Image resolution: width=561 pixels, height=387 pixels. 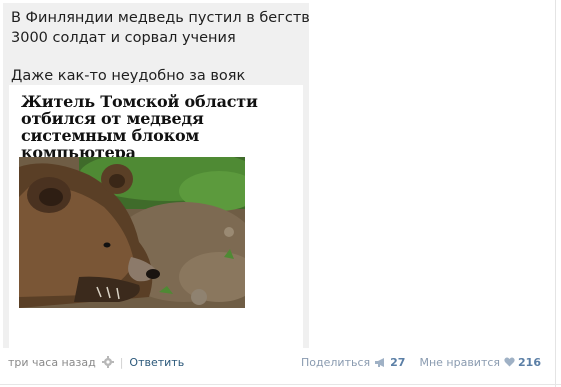 What do you see at coordinates (509, 362) in the screenshot?
I see `heart-icon` at bounding box center [509, 362].